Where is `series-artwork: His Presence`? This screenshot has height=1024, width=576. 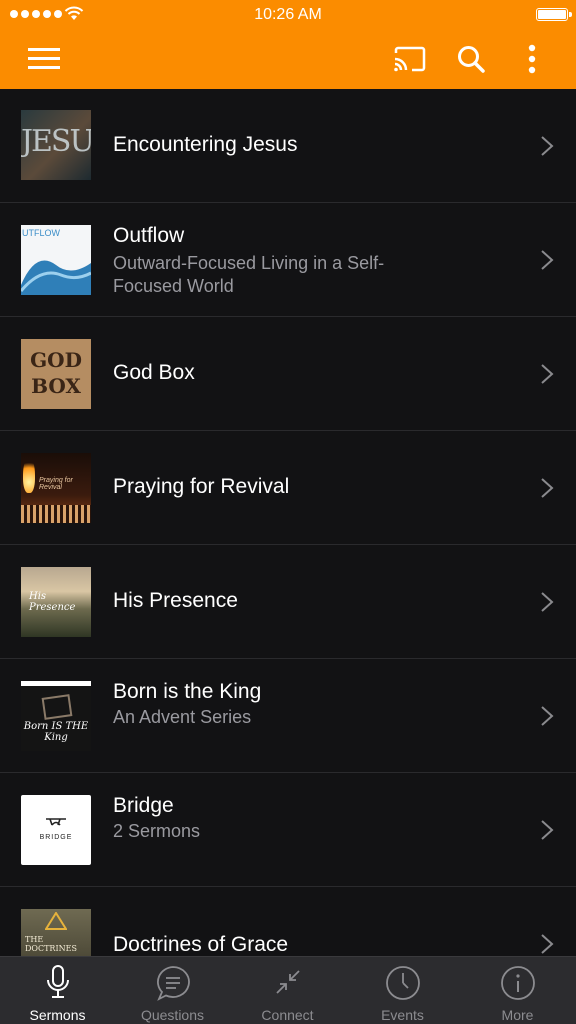
series-artwork: His Presence is located at coordinates (56, 602).